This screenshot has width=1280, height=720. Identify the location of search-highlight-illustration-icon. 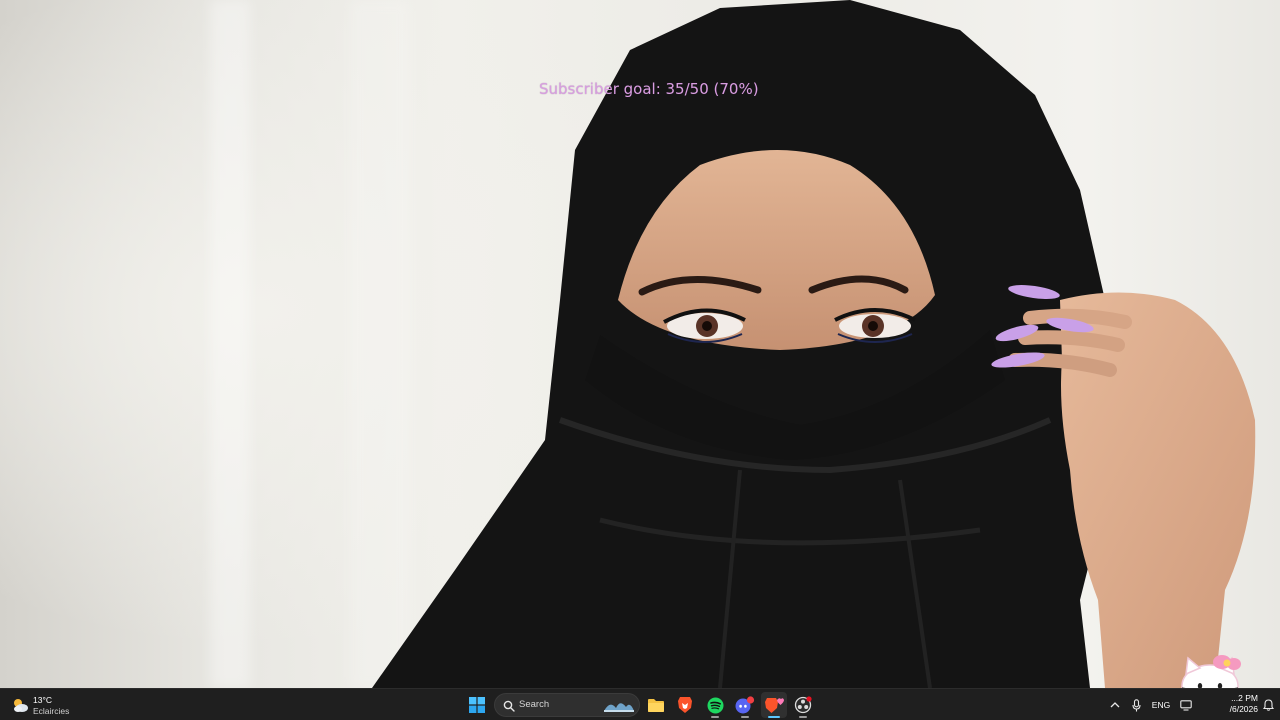
(619, 707).